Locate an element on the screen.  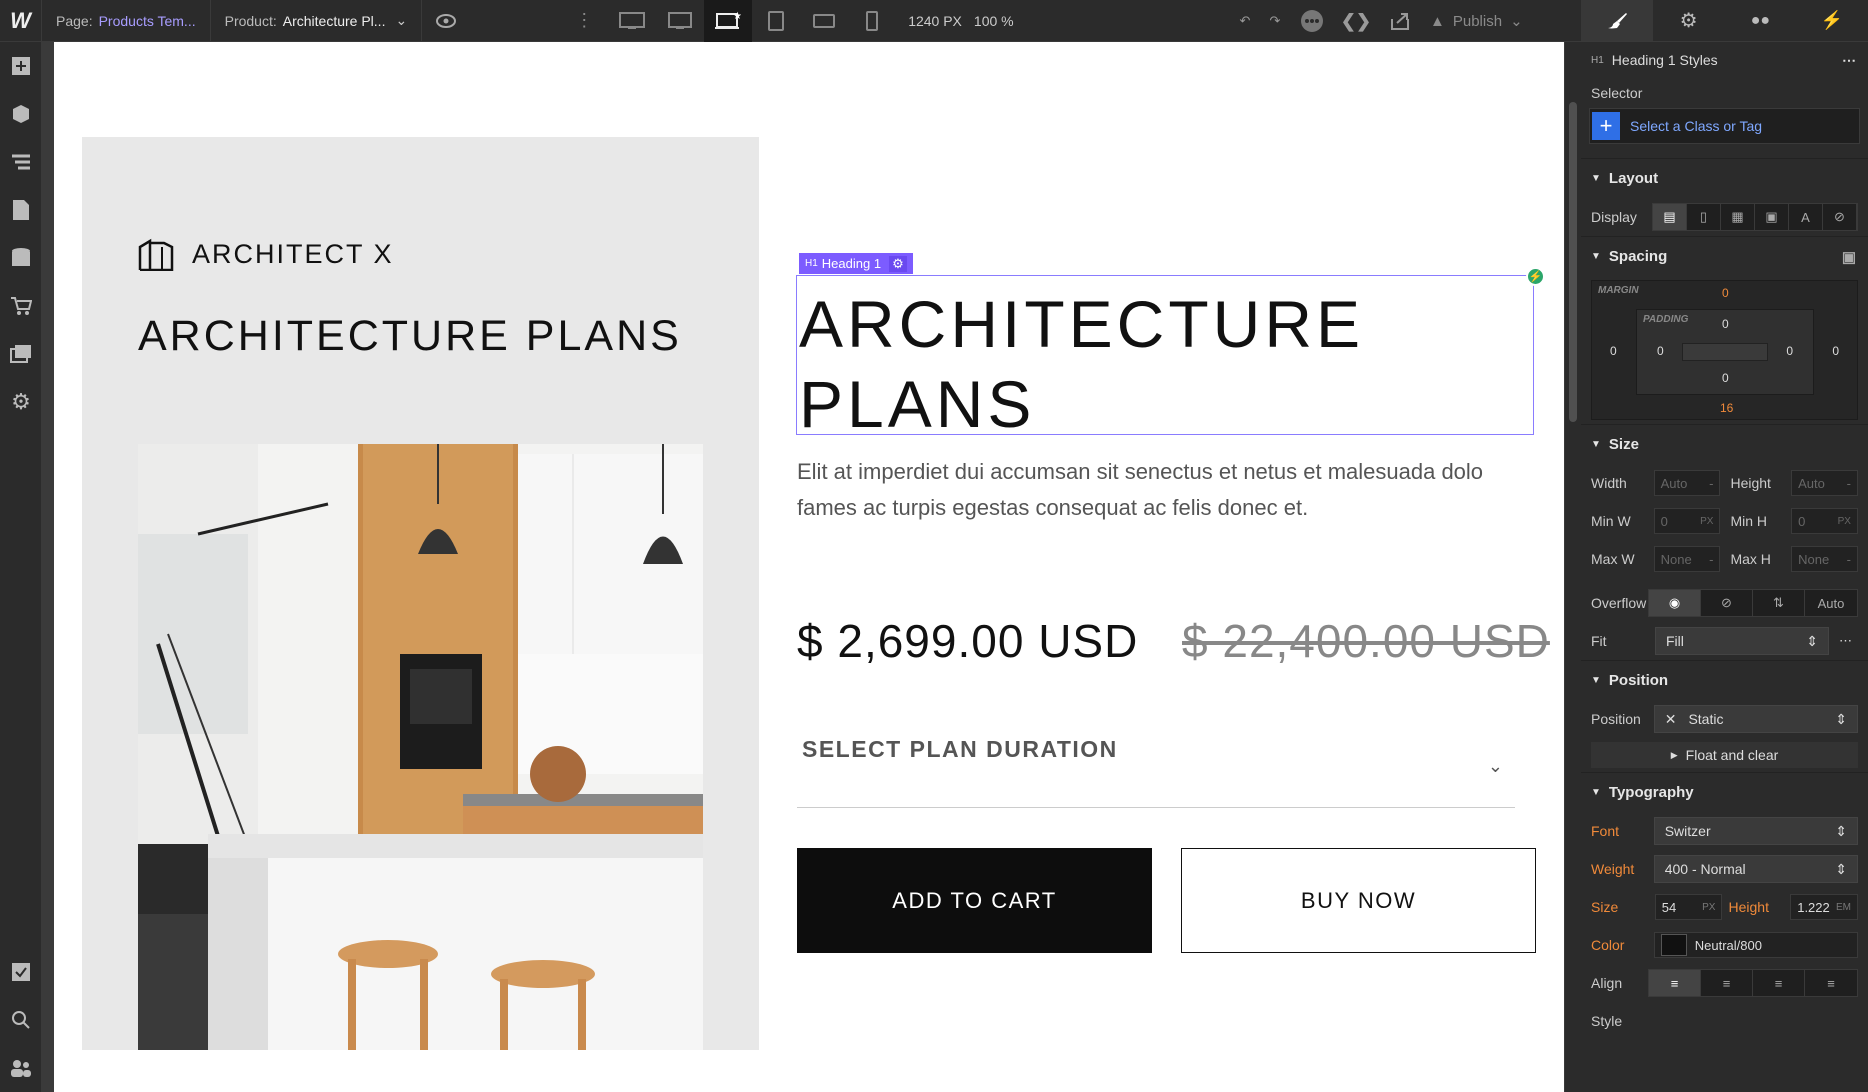
overflow-visible-icon: ◉ is located at coordinates (1675, 603).